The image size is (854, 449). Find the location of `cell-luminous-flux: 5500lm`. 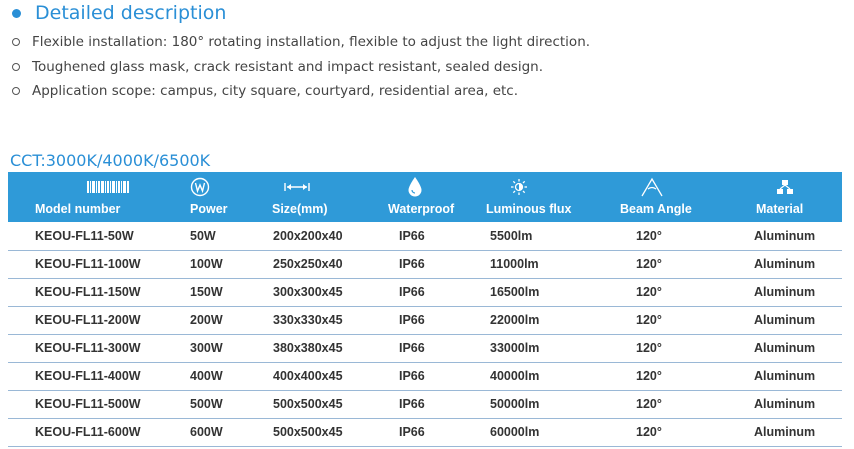

cell-luminous-flux: 5500lm is located at coordinates (540, 236).